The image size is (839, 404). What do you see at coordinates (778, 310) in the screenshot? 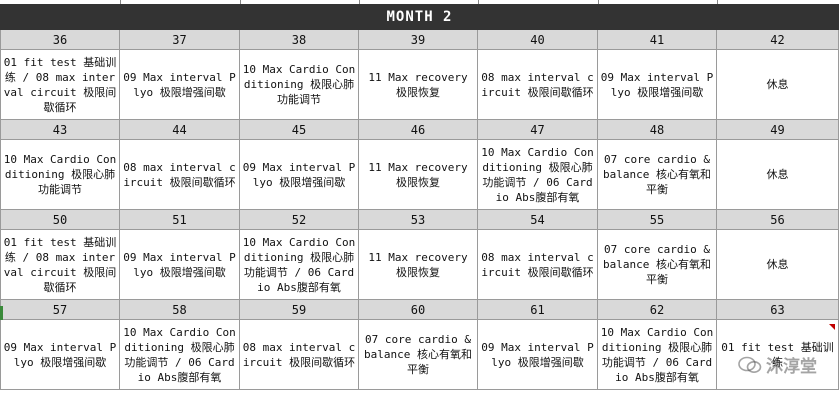
I see `day-number-cell: 63` at bounding box center [778, 310].